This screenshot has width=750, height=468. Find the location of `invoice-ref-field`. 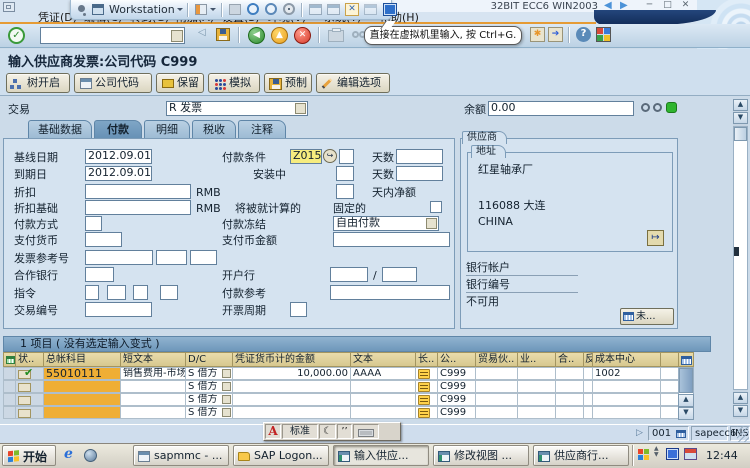

invoice-ref-field is located at coordinates (119, 257).